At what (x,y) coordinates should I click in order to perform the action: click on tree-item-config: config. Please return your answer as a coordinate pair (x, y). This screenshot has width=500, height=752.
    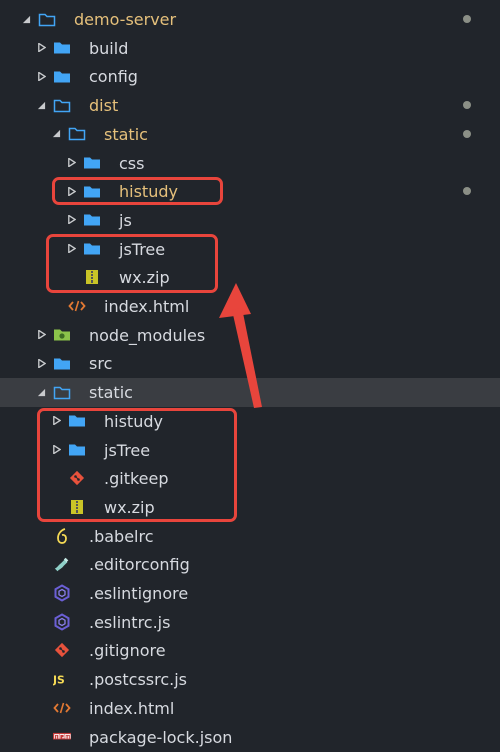
    Looking at the image, I should click on (250, 76).